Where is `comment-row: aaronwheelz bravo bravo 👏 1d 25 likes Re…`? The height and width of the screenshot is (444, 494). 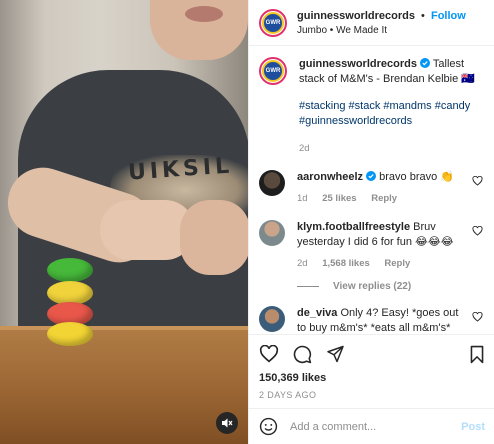 comment-row: aaronwheelz bravo bravo 👏 1d 25 likes Re… is located at coordinates (372, 188).